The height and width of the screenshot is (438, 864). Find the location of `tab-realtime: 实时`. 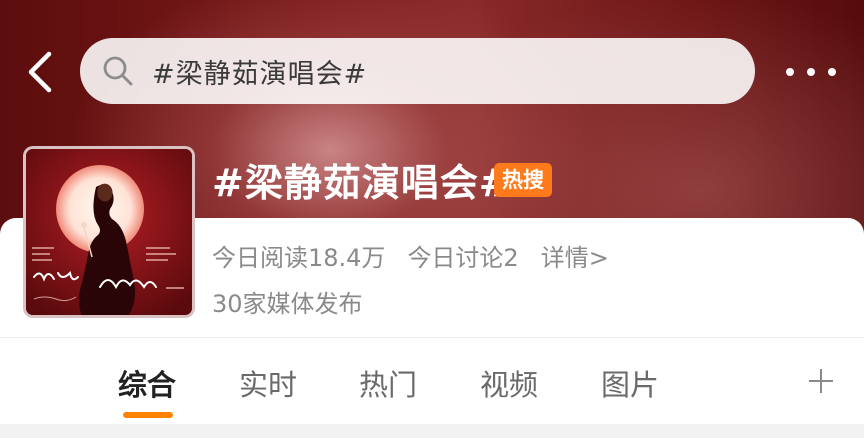

tab-realtime: 实时 is located at coordinates (268, 383).